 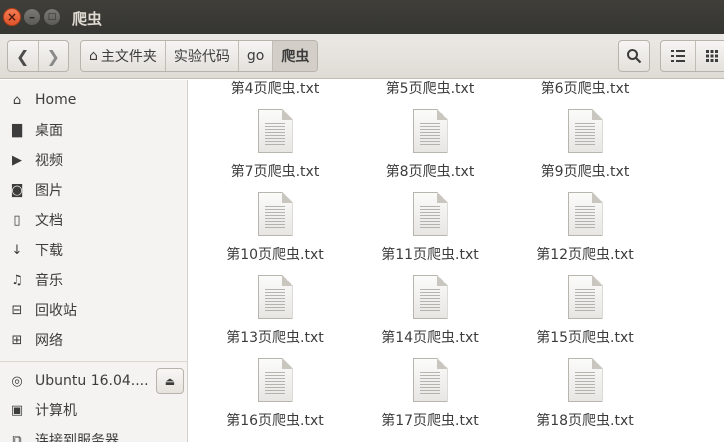 I want to click on file-name: 第5页爬虫.txt, so click(x=430, y=89).